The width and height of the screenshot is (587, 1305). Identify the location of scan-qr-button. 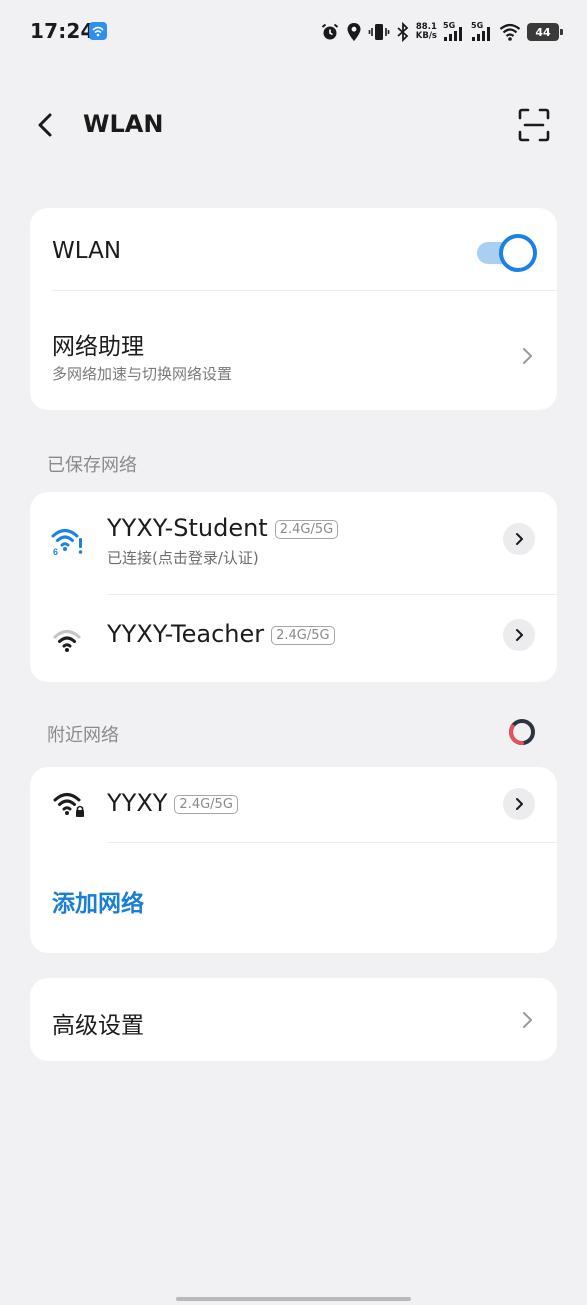
(534, 125).